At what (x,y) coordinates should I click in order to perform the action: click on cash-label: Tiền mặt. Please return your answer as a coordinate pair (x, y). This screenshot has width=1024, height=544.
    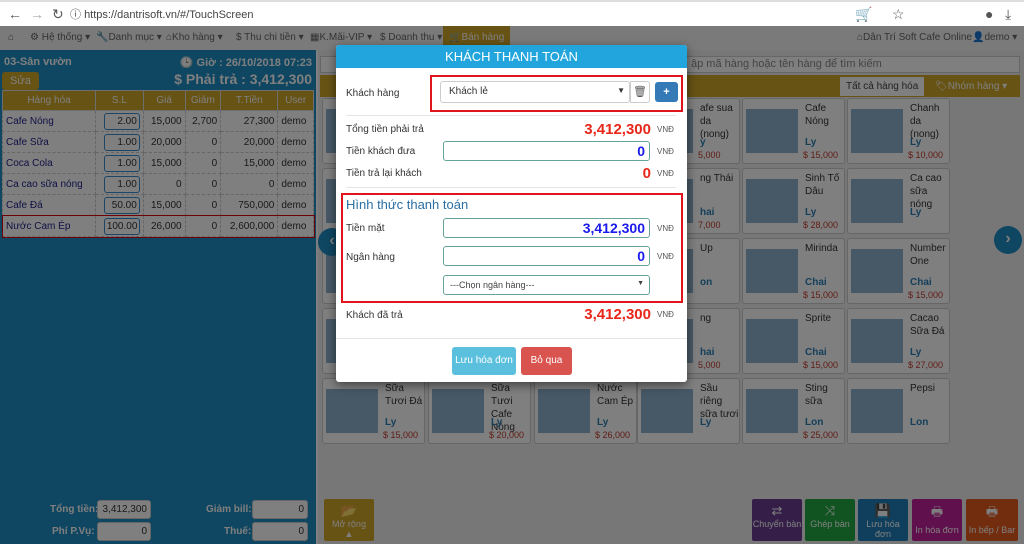
    Looking at the image, I should click on (365, 228).